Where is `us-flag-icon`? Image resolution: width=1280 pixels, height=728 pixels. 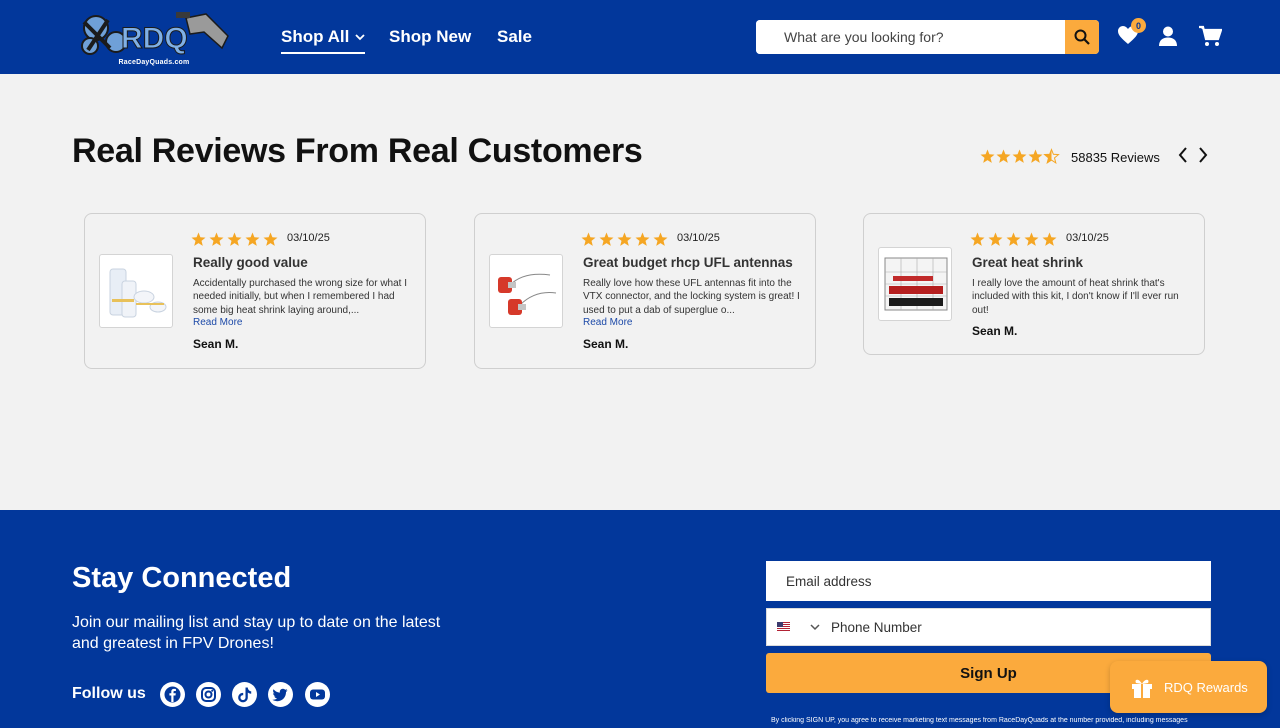 us-flag-icon is located at coordinates (783, 626).